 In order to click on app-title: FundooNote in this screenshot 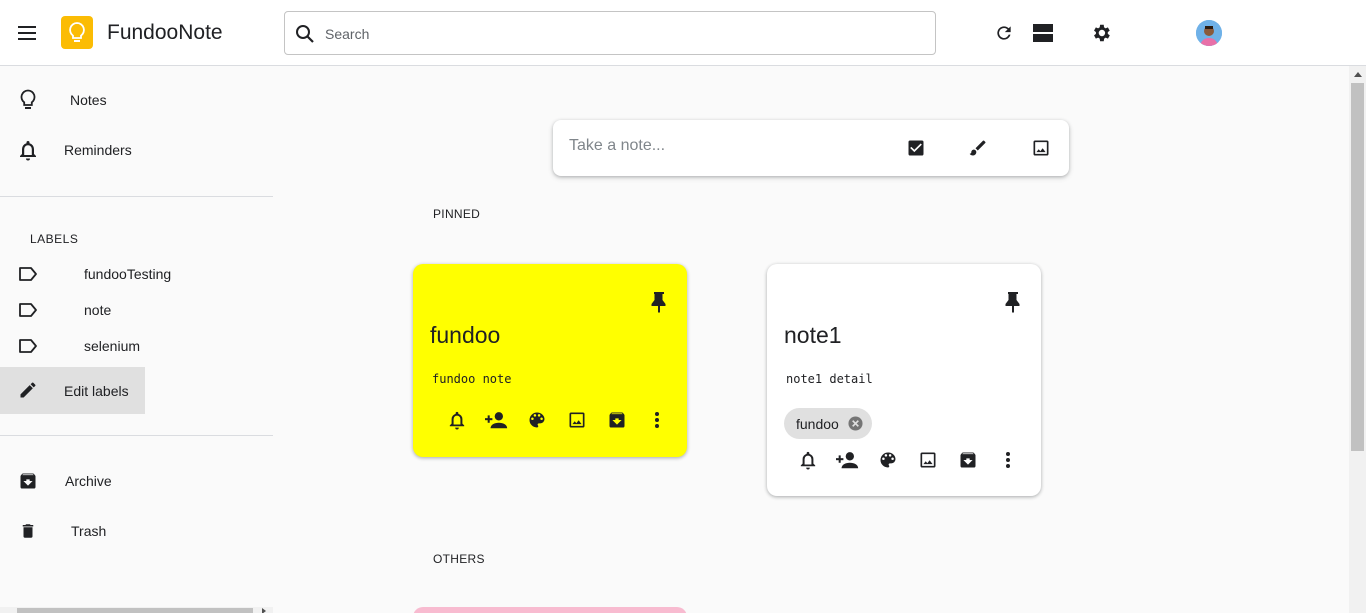, I will do `click(165, 32)`.